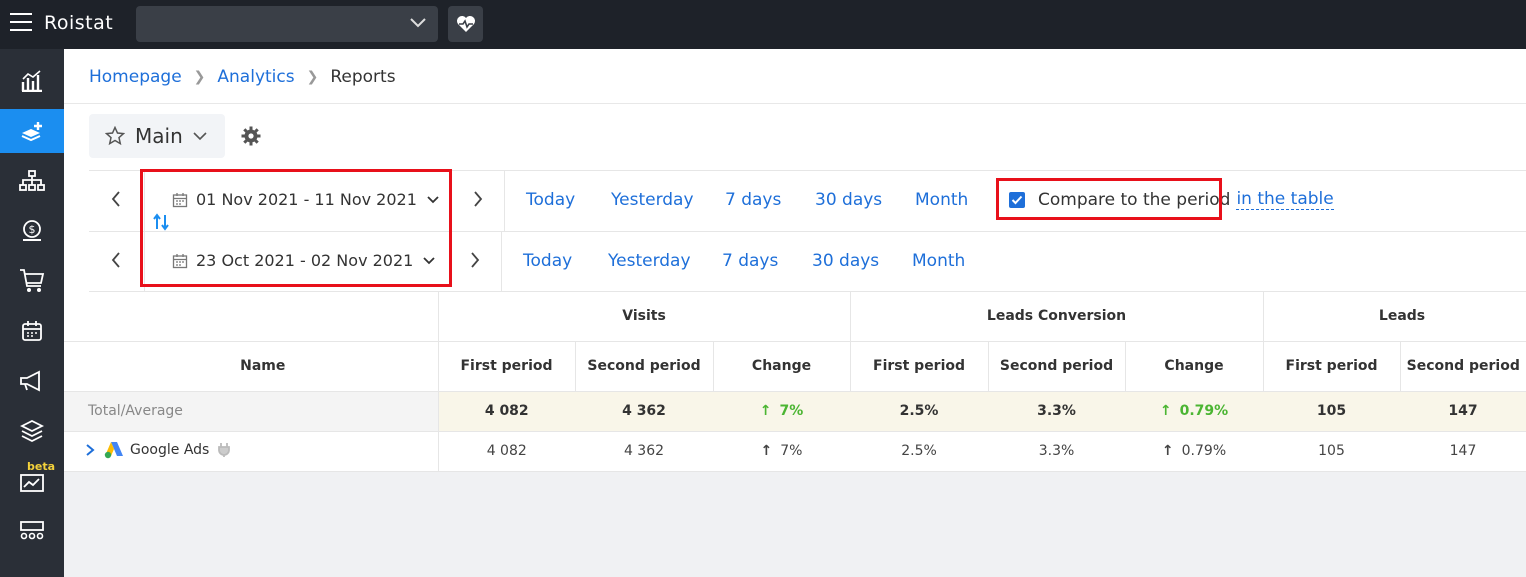 This screenshot has height=577, width=1526. I want to click on leads-second-header: Second period, so click(1462, 366).